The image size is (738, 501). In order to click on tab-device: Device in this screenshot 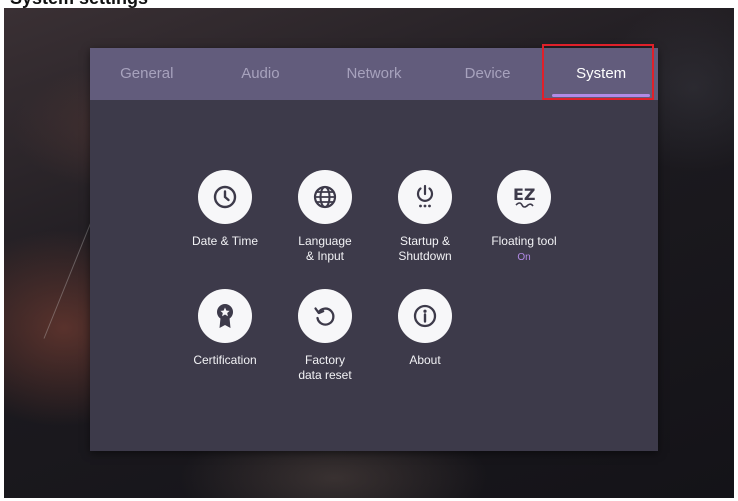, I will do `click(488, 74)`.